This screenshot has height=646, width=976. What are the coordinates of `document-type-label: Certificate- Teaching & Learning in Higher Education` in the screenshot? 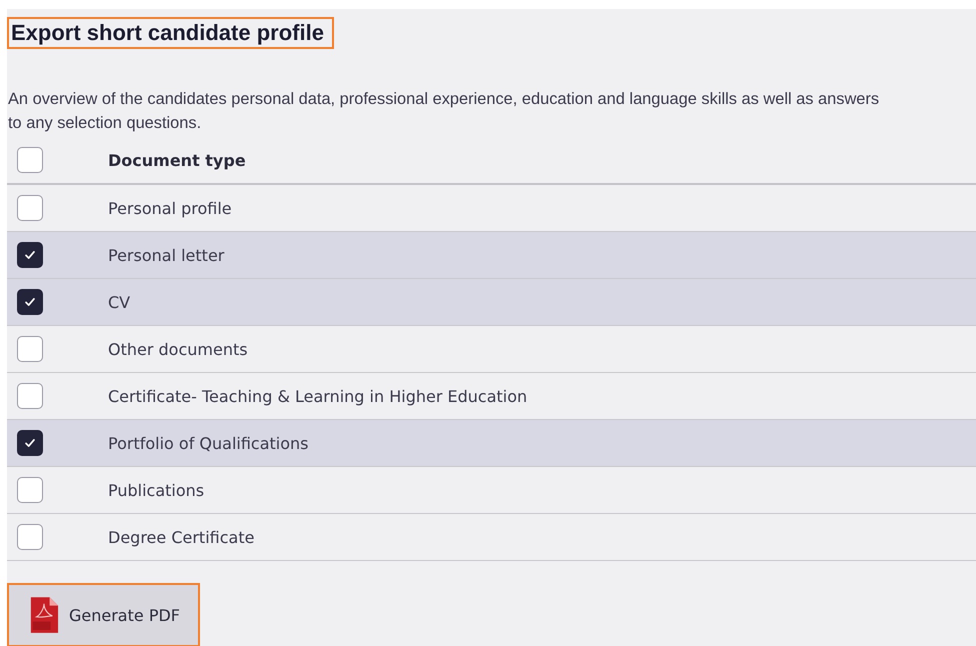 It's located at (318, 396).